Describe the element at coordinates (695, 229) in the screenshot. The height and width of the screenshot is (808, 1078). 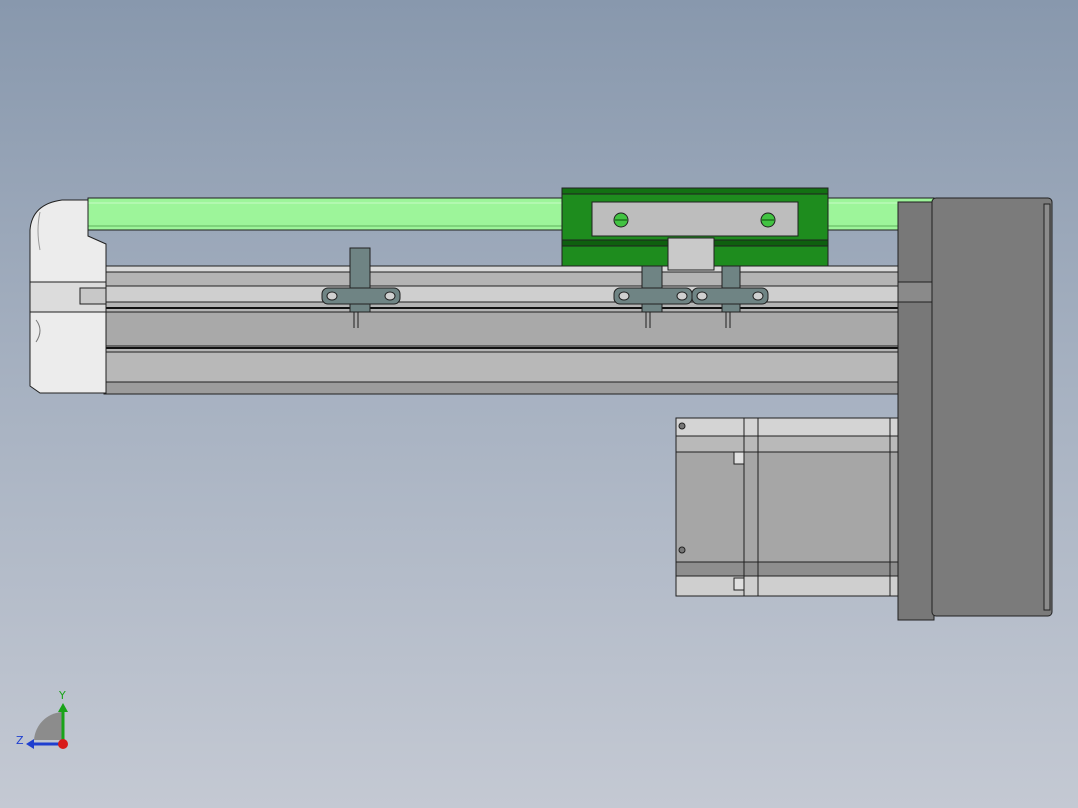
I see `carriage` at that location.